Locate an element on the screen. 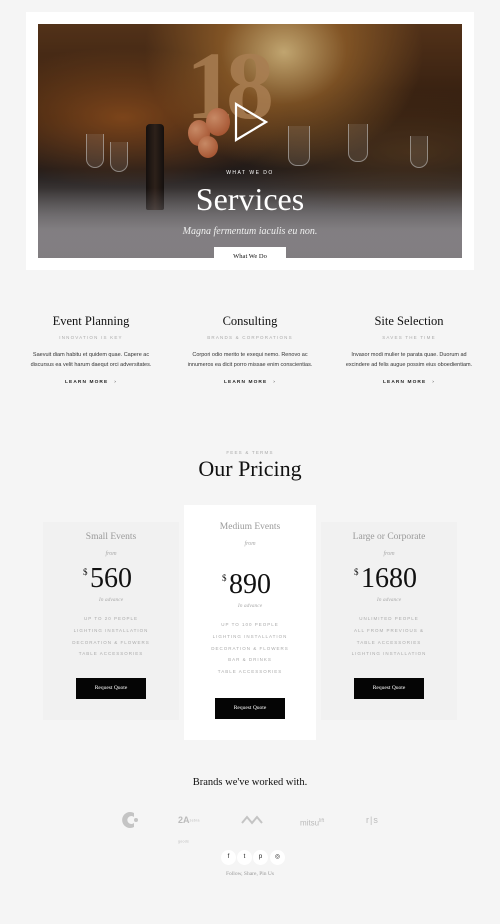 The height and width of the screenshot is (924, 500). feature-item: ALL FROM PREVIOUS & is located at coordinates (389, 630).